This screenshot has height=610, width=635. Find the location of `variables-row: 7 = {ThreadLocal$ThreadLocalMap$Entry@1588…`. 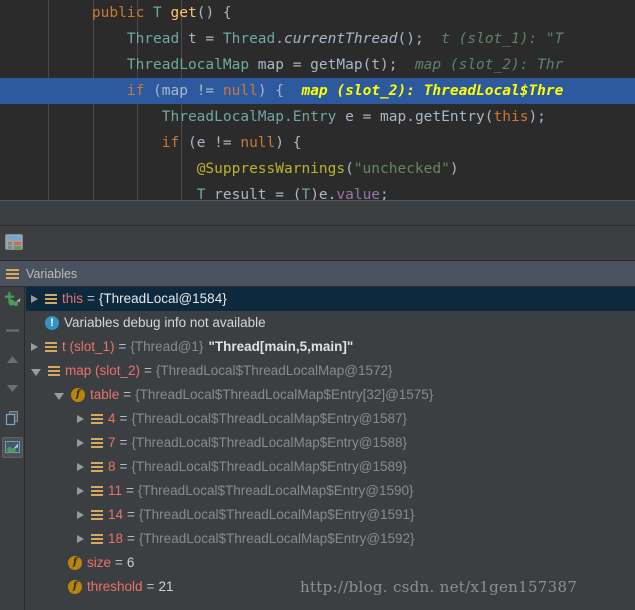

variables-row: 7 = {ThreadLocal$ThreadLocalMap$Entry@1588… is located at coordinates (330, 443).